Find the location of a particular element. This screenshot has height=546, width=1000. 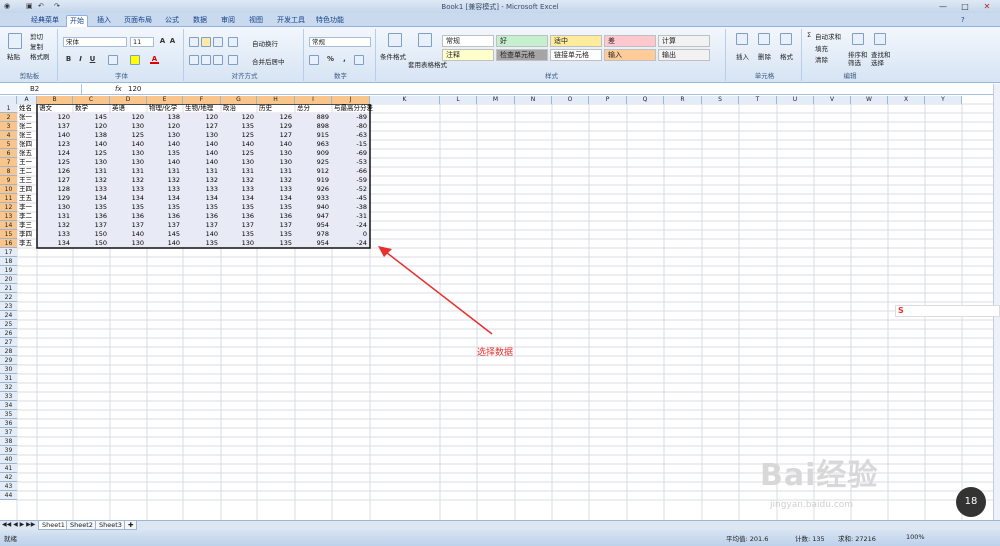

column-header: V is located at coordinates (832, 100).